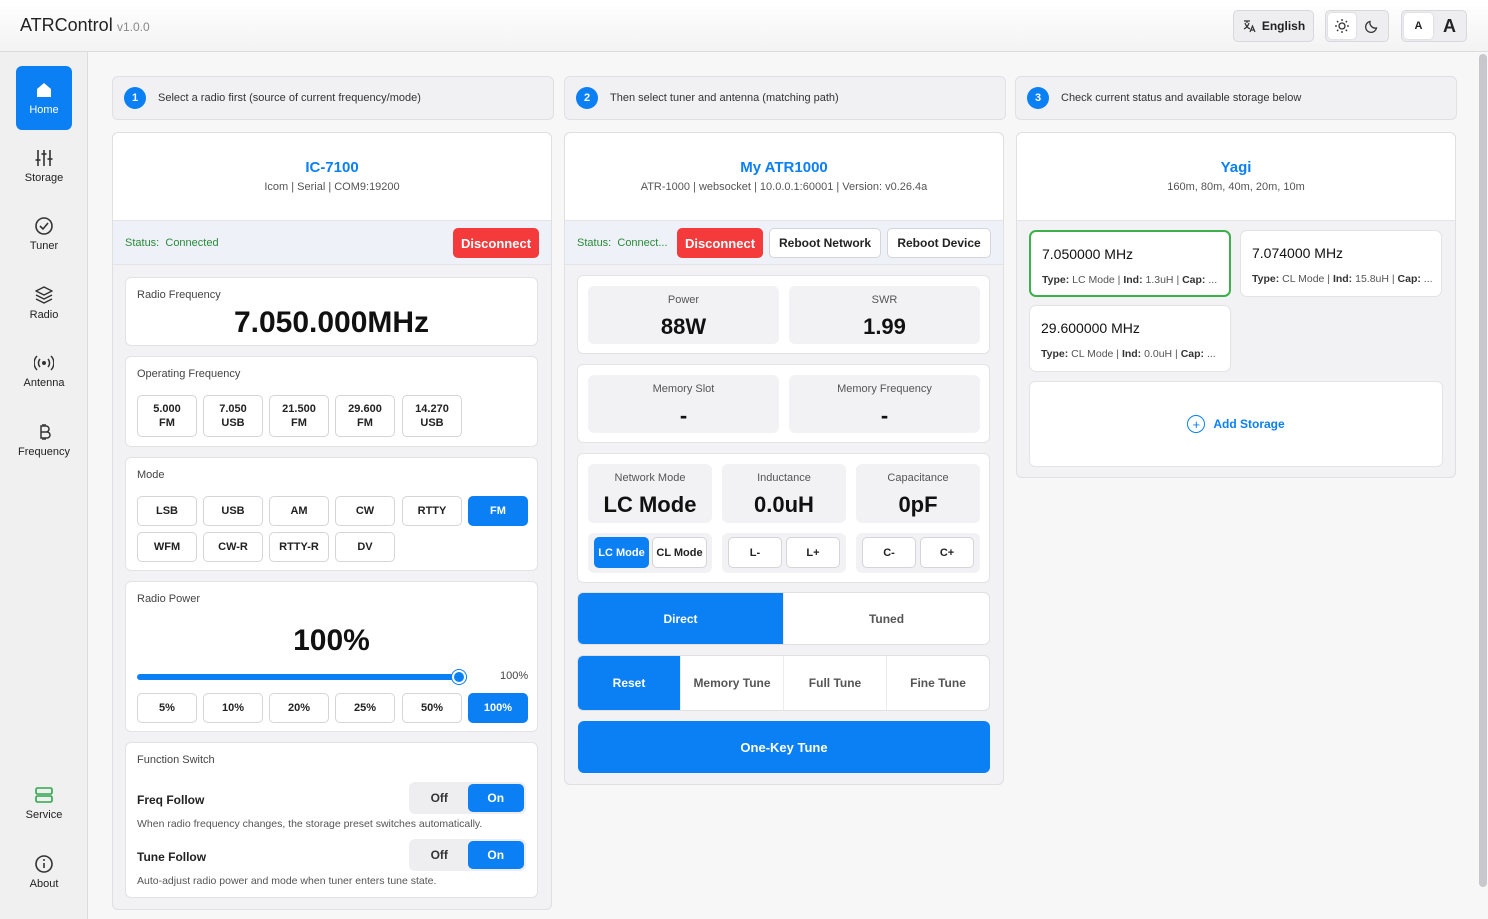  Describe the element at coordinates (171, 800) in the screenshot. I see `freq-follow-label: Freq Follow` at that location.